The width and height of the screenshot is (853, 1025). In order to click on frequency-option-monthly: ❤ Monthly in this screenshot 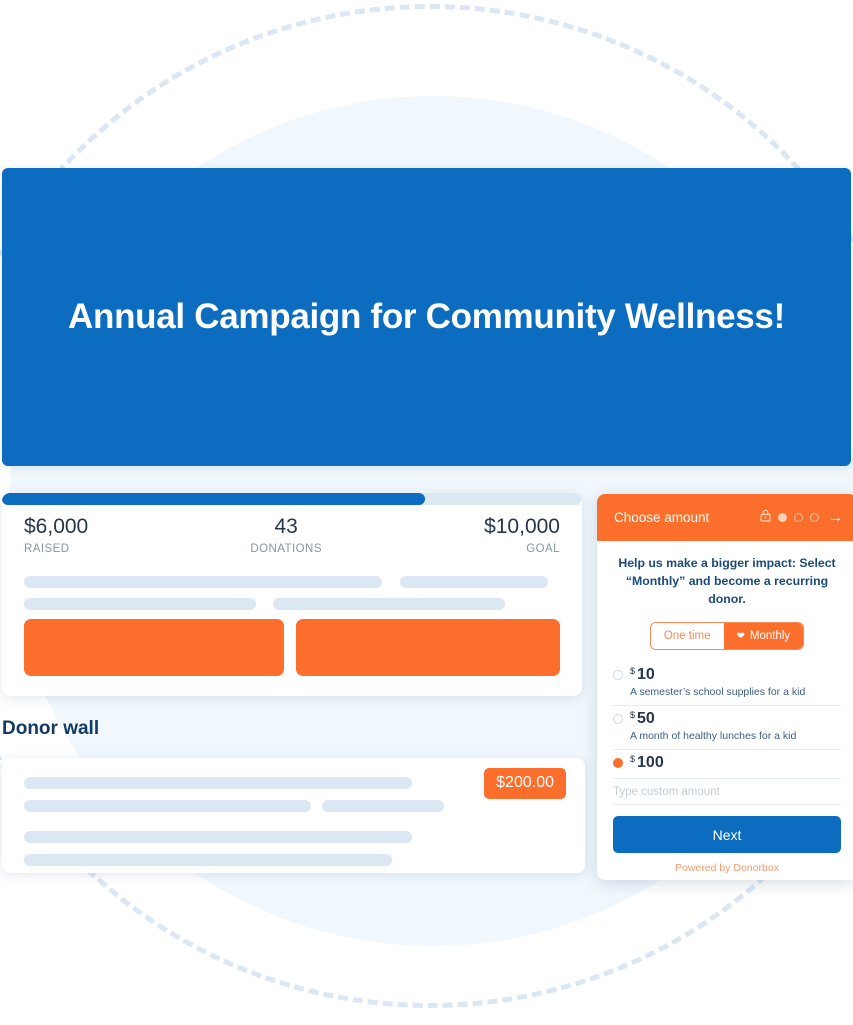, I will do `click(763, 636)`.